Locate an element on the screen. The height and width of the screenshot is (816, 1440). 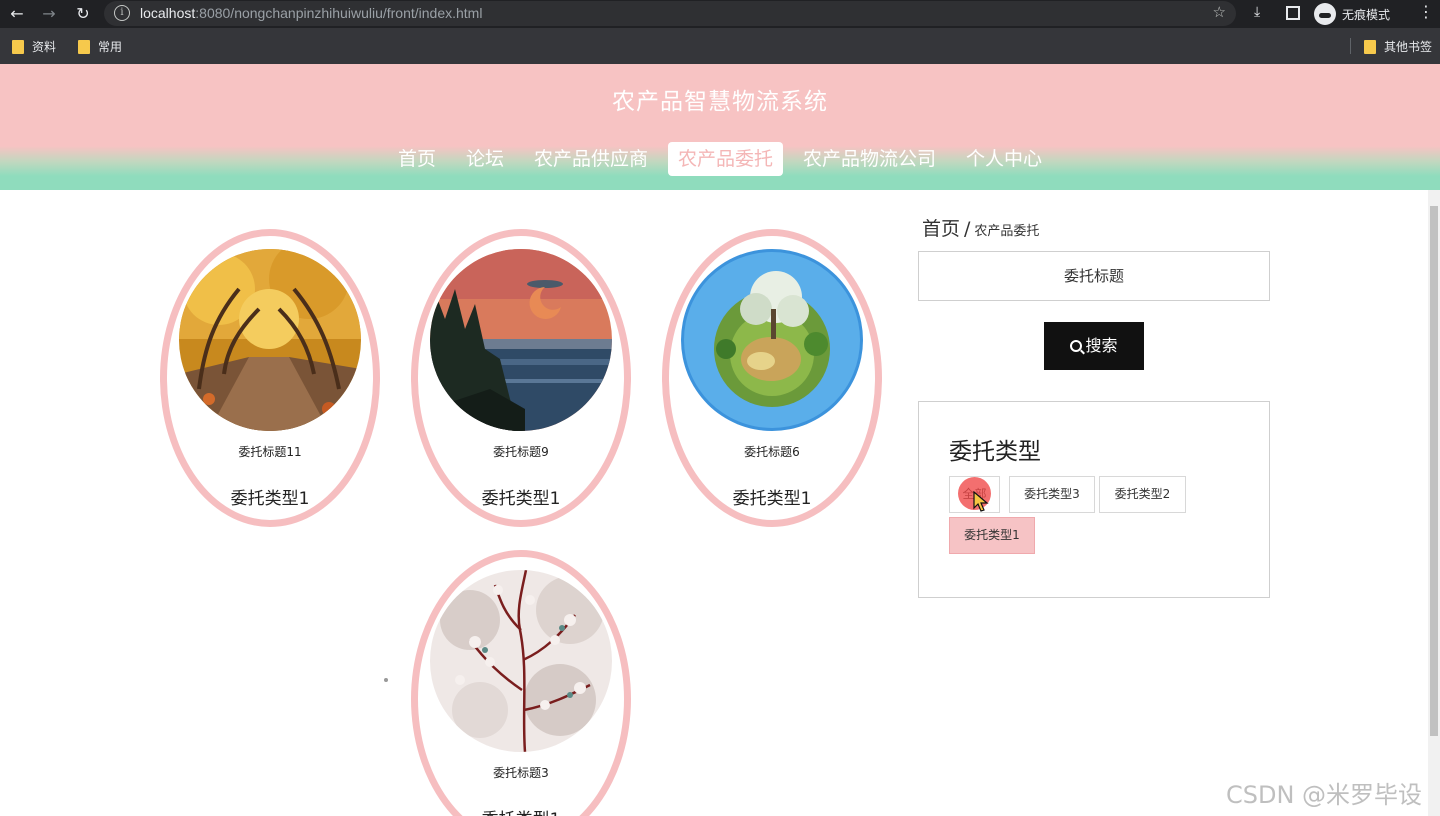
nav-suppliers: 农产品供应商 is located at coordinates (591, 159).